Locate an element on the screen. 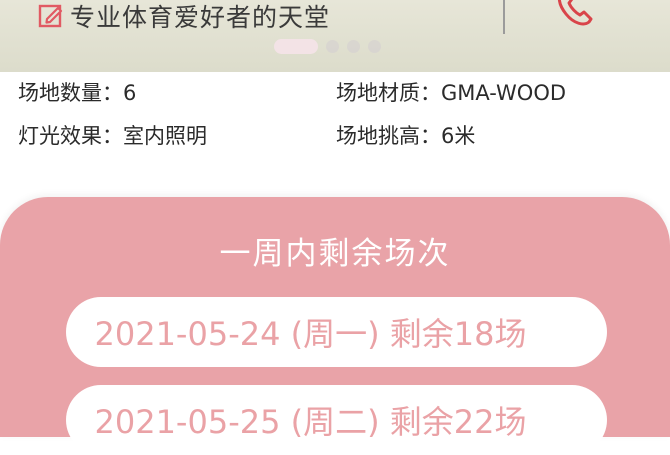 This screenshot has width=670, height=455. day-session-label: 2021-05-25 (周二) 剩余22场 is located at coordinates (310, 422).